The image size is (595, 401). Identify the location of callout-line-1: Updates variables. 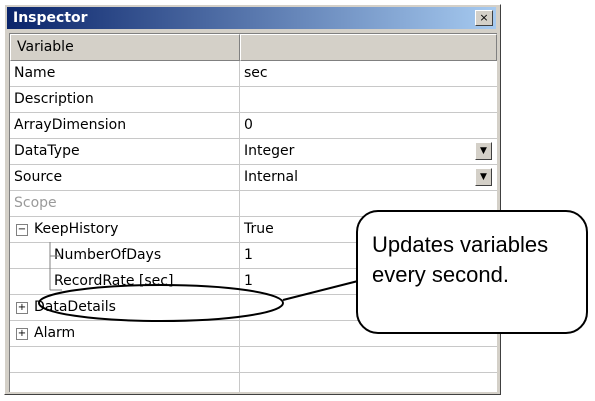
(460, 244).